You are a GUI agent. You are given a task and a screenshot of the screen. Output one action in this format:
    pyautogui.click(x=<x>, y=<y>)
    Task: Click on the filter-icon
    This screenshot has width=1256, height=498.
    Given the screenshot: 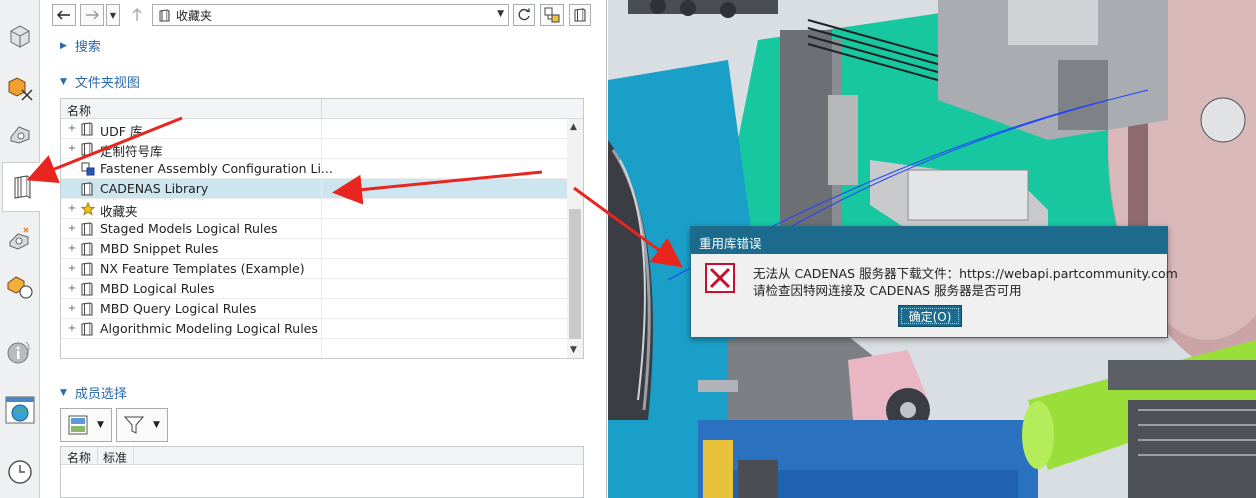 What is the action you would take?
    pyautogui.click(x=134, y=425)
    